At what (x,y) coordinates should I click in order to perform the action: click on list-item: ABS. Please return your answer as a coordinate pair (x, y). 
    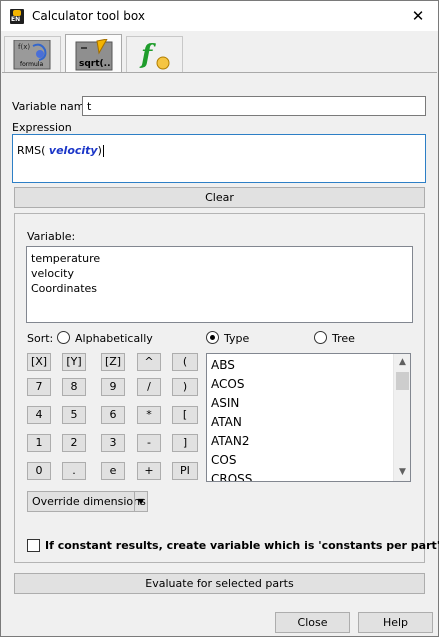
    Looking at the image, I should click on (223, 365).